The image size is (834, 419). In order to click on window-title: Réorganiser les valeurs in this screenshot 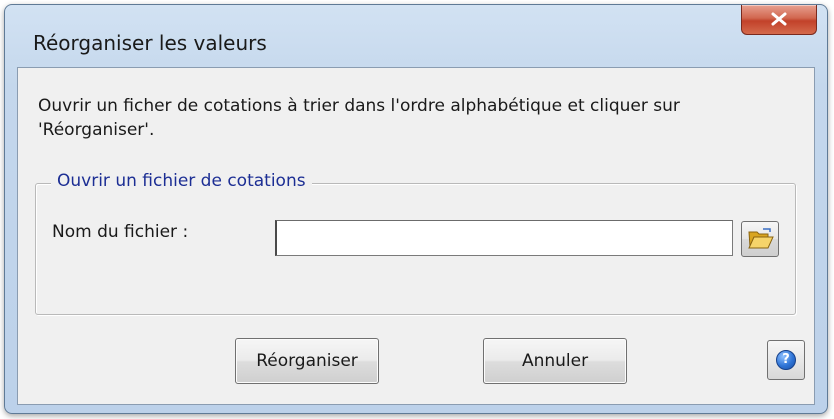, I will do `click(150, 43)`.